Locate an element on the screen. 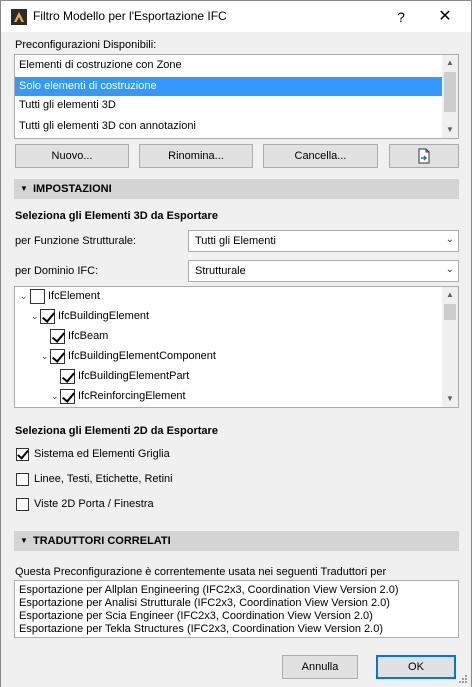 The image size is (472, 687). dialog-footer: Annulla OK is located at coordinates (236, 668).